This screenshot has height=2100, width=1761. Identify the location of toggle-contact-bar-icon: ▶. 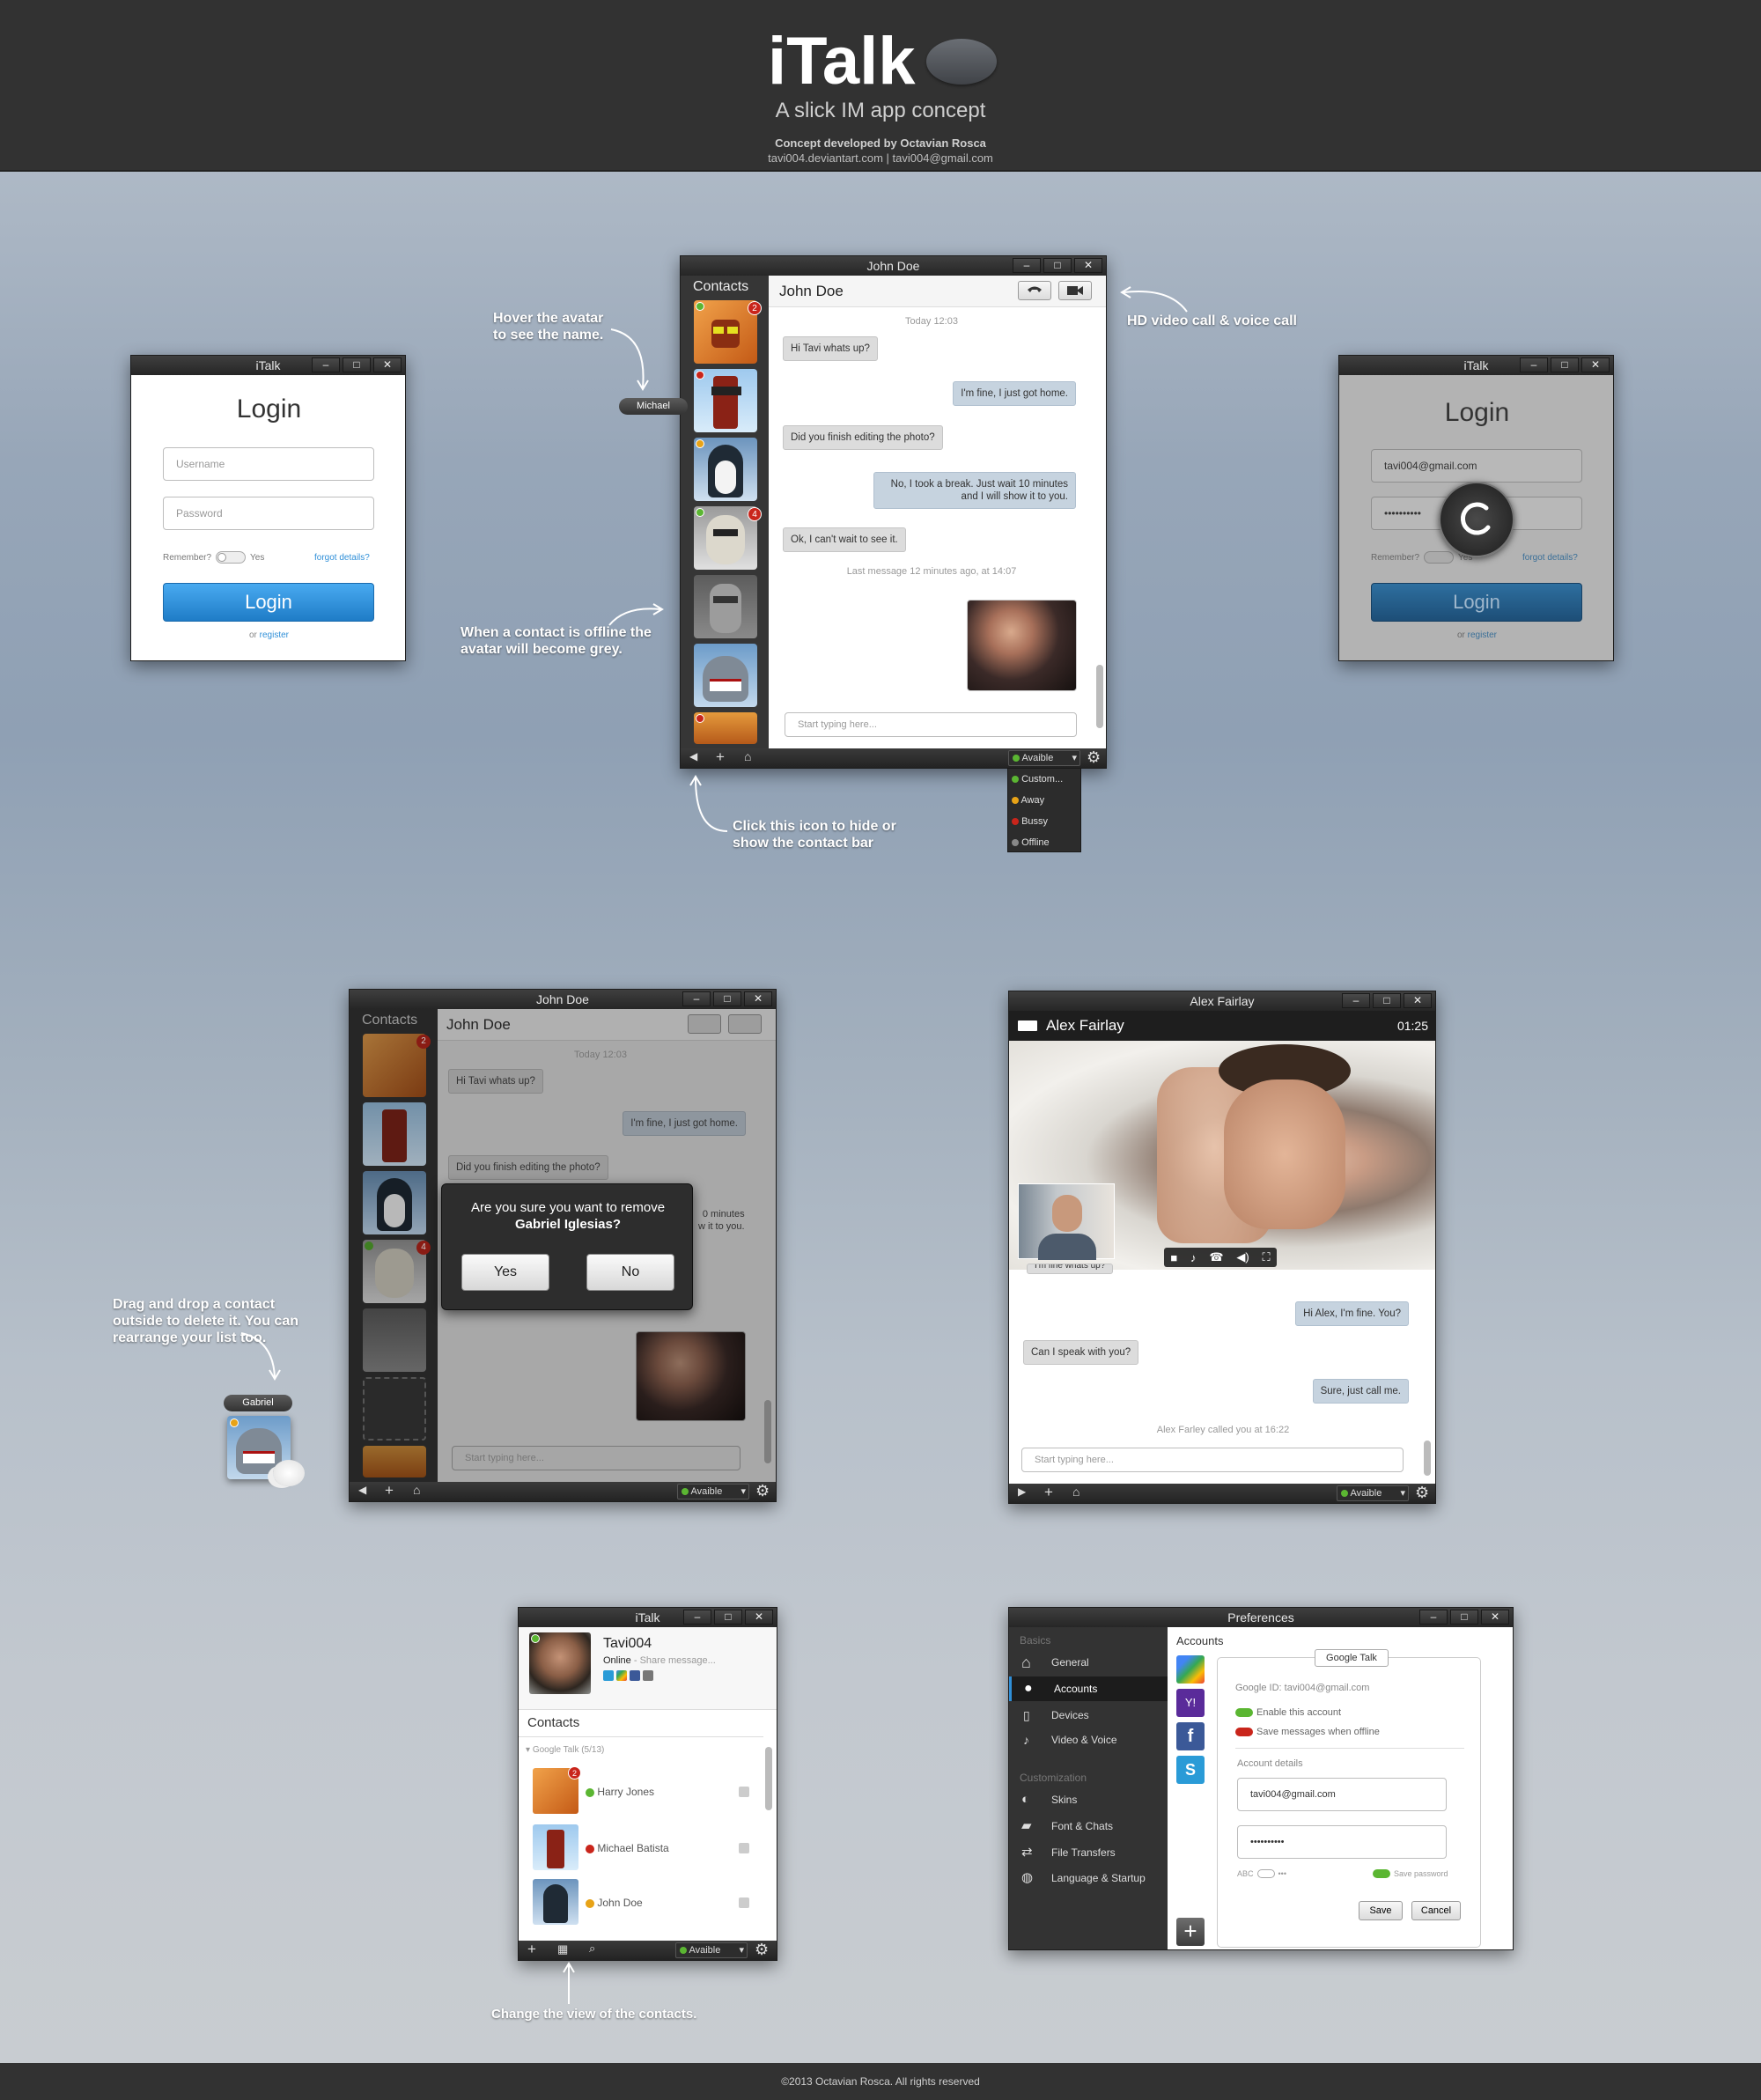
(1022, 1491).